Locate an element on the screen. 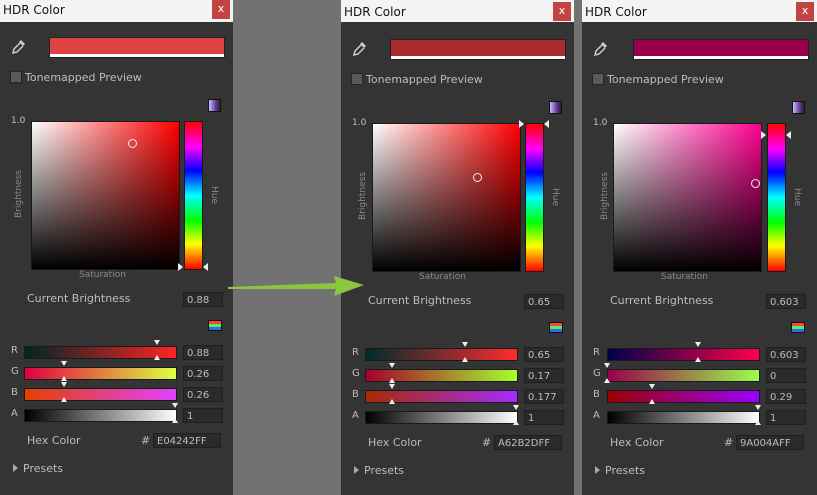  channel-value-r: 0.88 is located at coordinates (203, 352).